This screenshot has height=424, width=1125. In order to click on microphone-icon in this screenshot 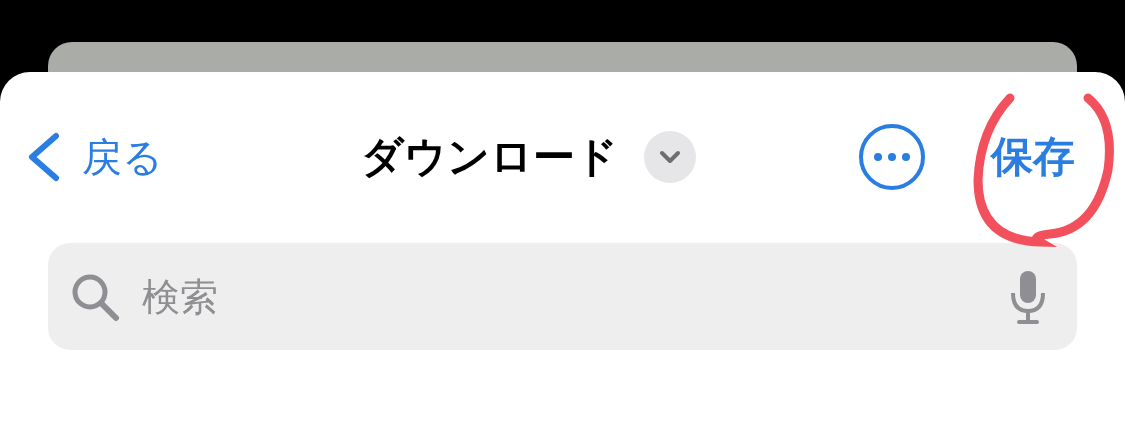, I will do `click(1028, 296)`.